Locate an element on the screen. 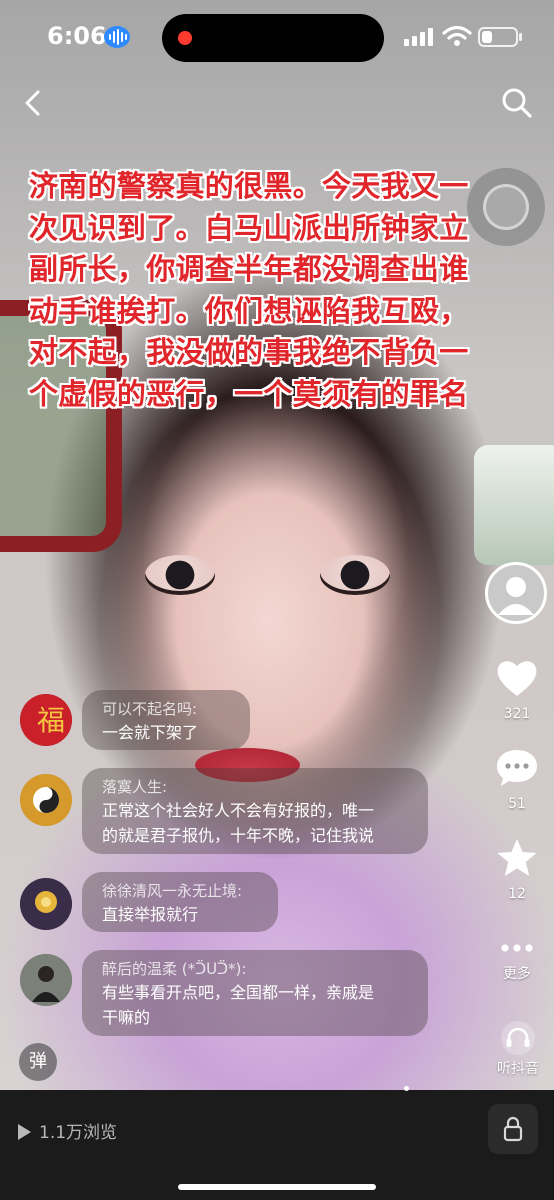 This screenshot has height=1200, width=554. search-icon is located at coordinates (517, 103).